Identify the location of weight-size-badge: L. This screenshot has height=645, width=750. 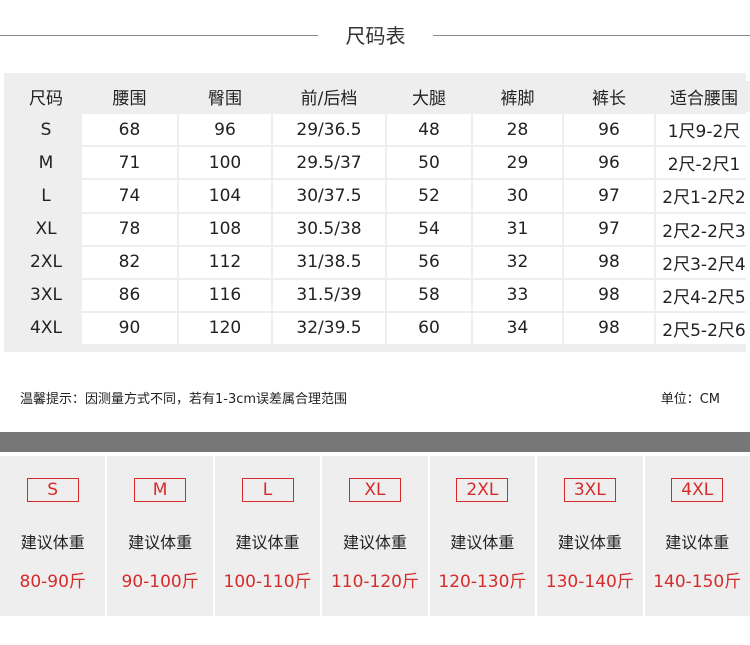
(267, 490).